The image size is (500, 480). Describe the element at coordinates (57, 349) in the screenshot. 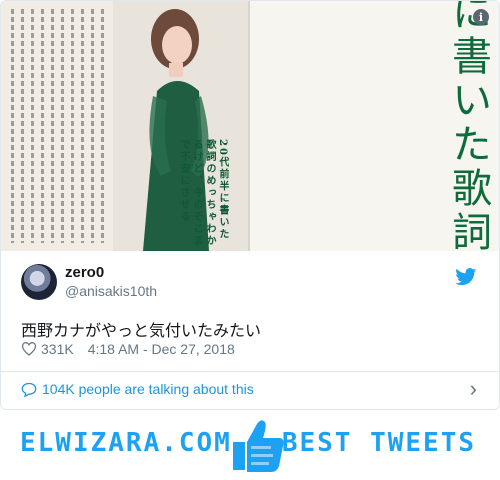

I see `like-count: 331K` at that location.